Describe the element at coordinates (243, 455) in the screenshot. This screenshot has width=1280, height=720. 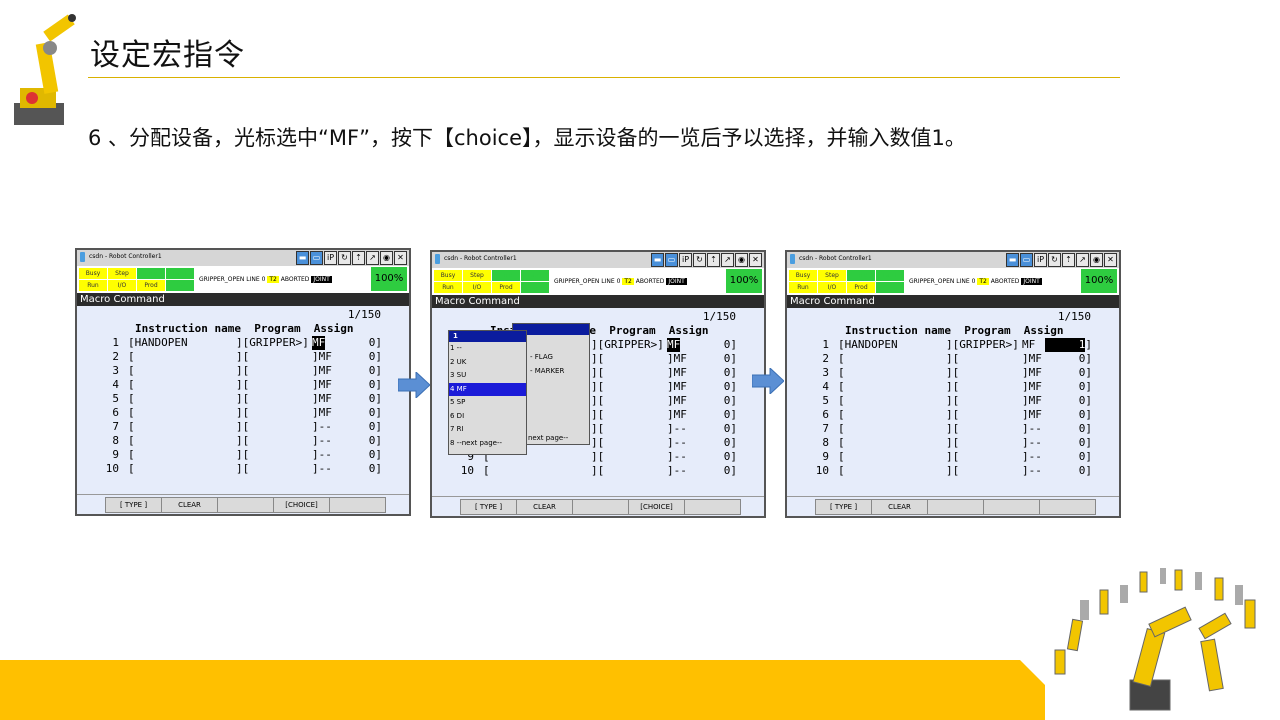
I see `table-row: 9 [][]-- 0]` at that location.